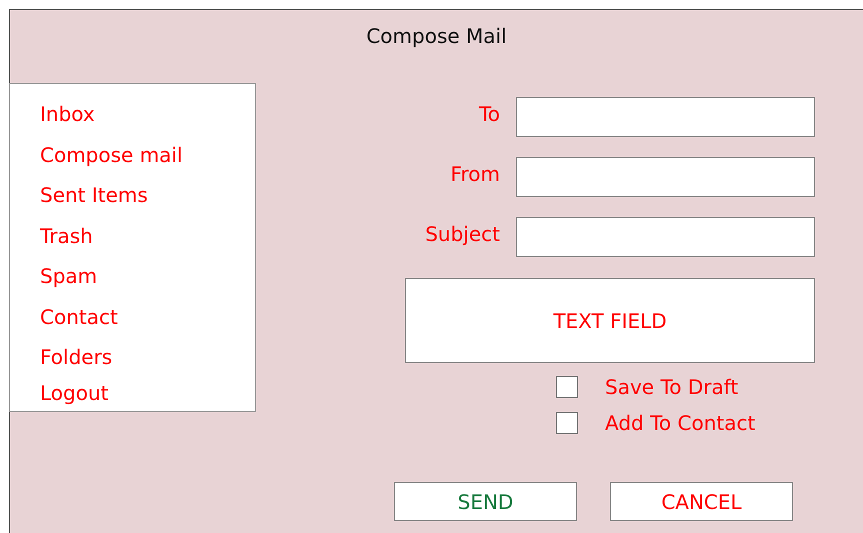 This screenshot has height=533, width=863. I want to click on checkbox-label: Save To Draft, so click(671, 387).